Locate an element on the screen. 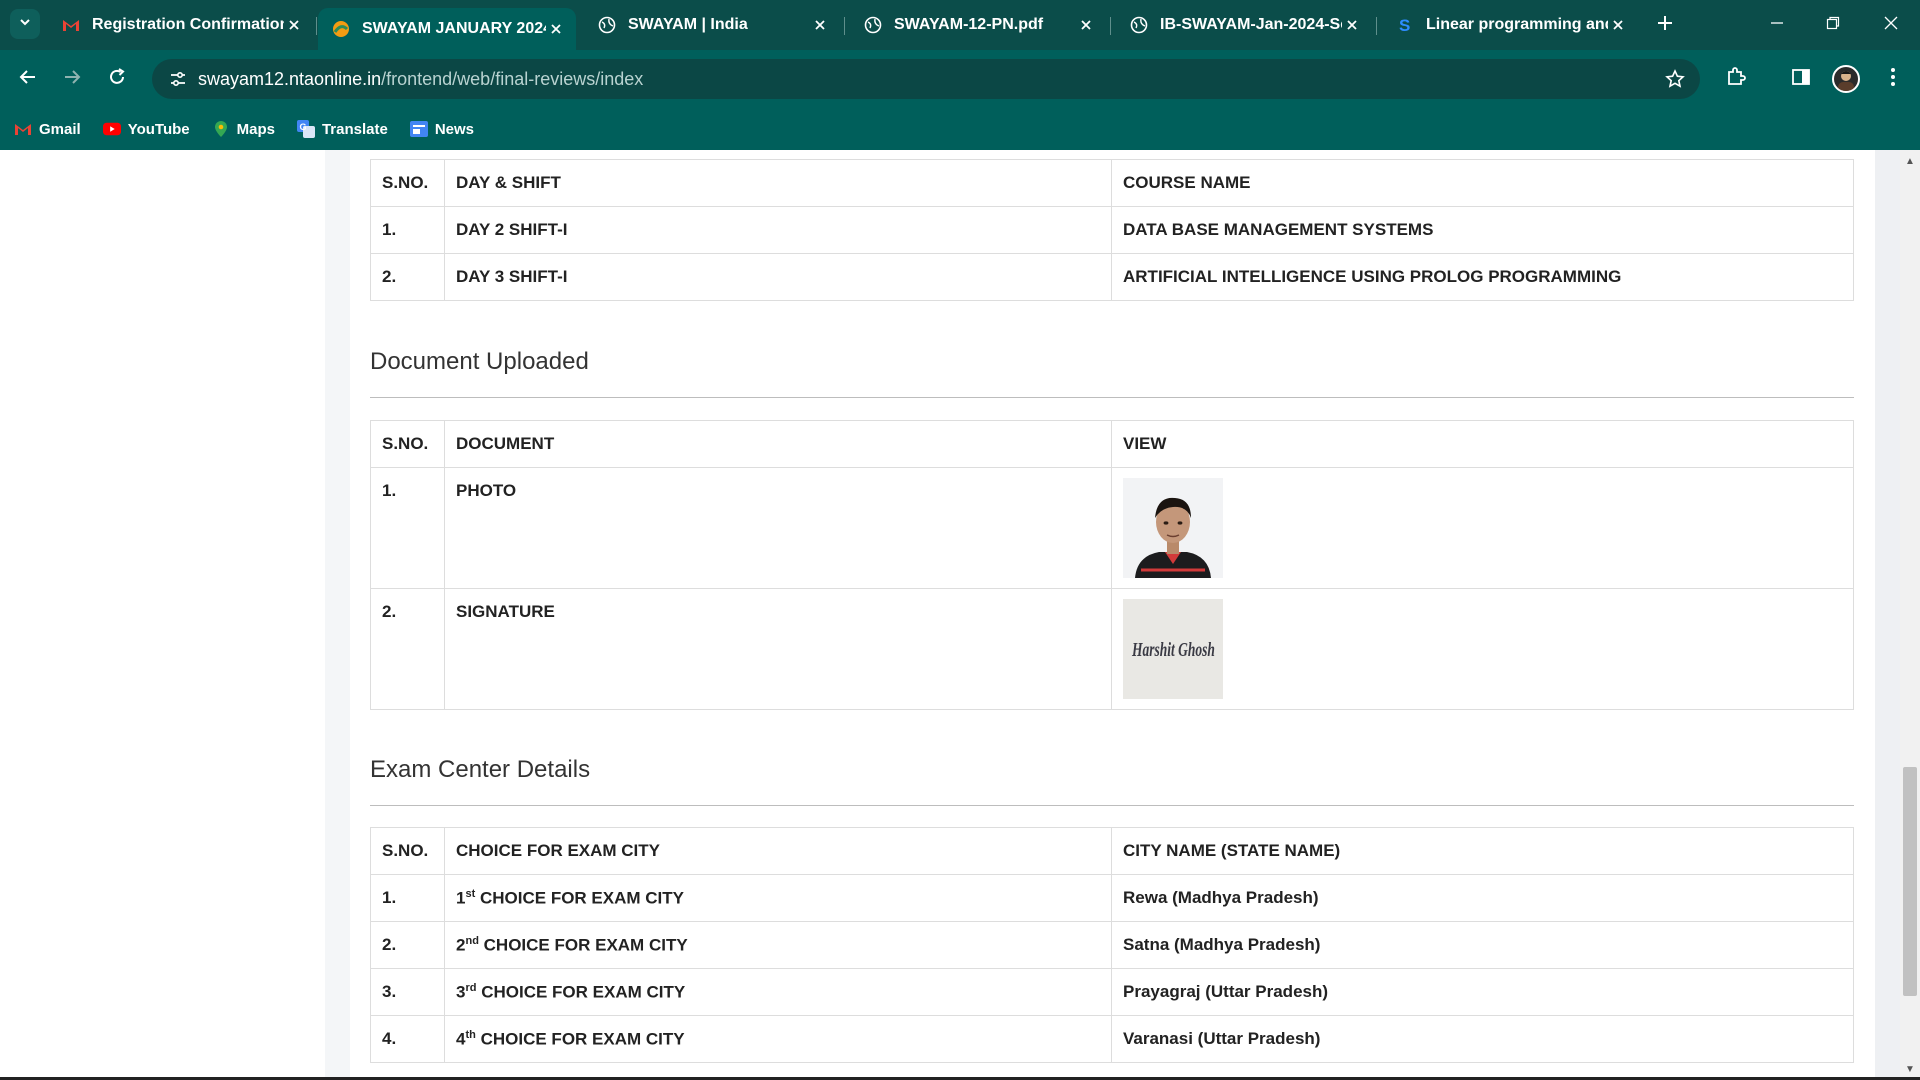  new-tab-button is located at coordinates (1665, 25).